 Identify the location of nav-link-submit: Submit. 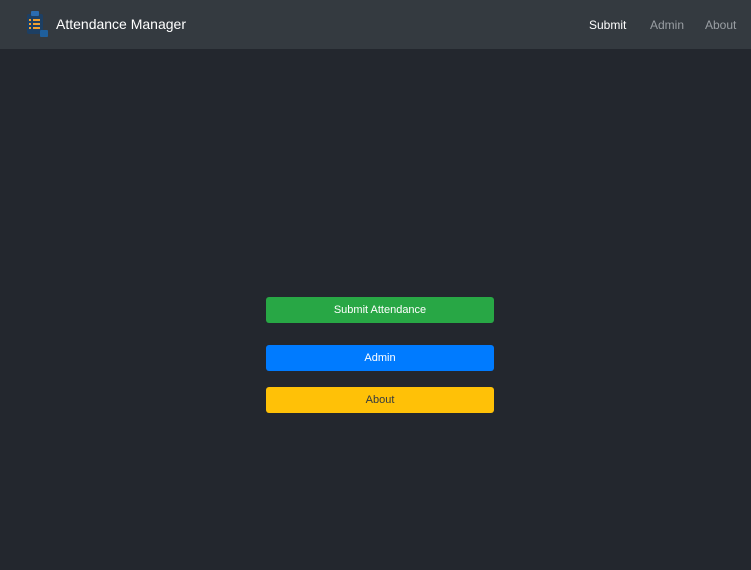
(607, 25).